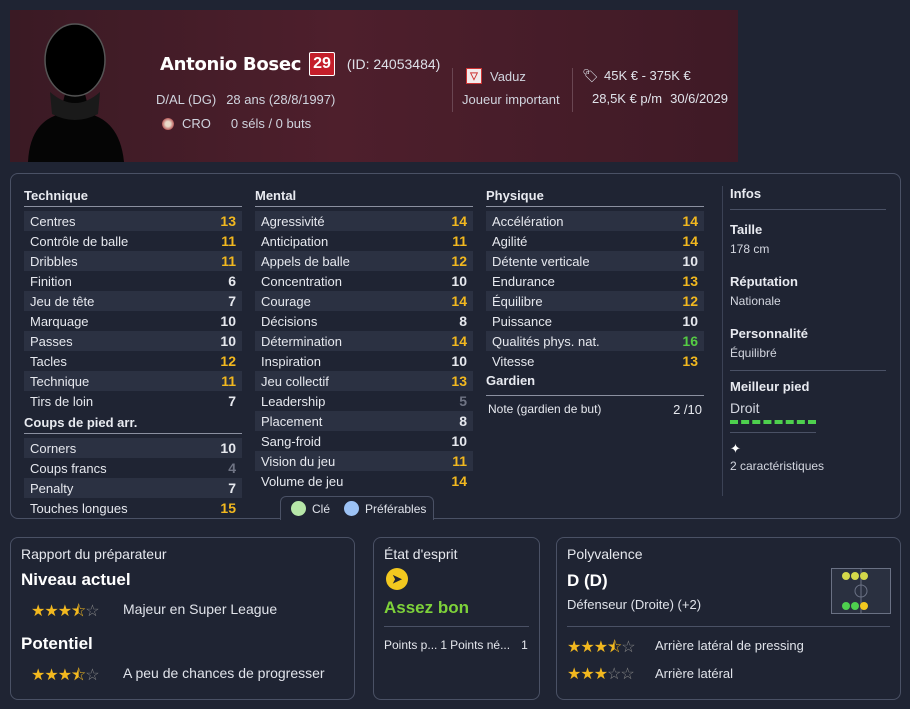 The image size is (910, 709). I want to click on set-piece-attr-label: Corners, so click(53, 448).